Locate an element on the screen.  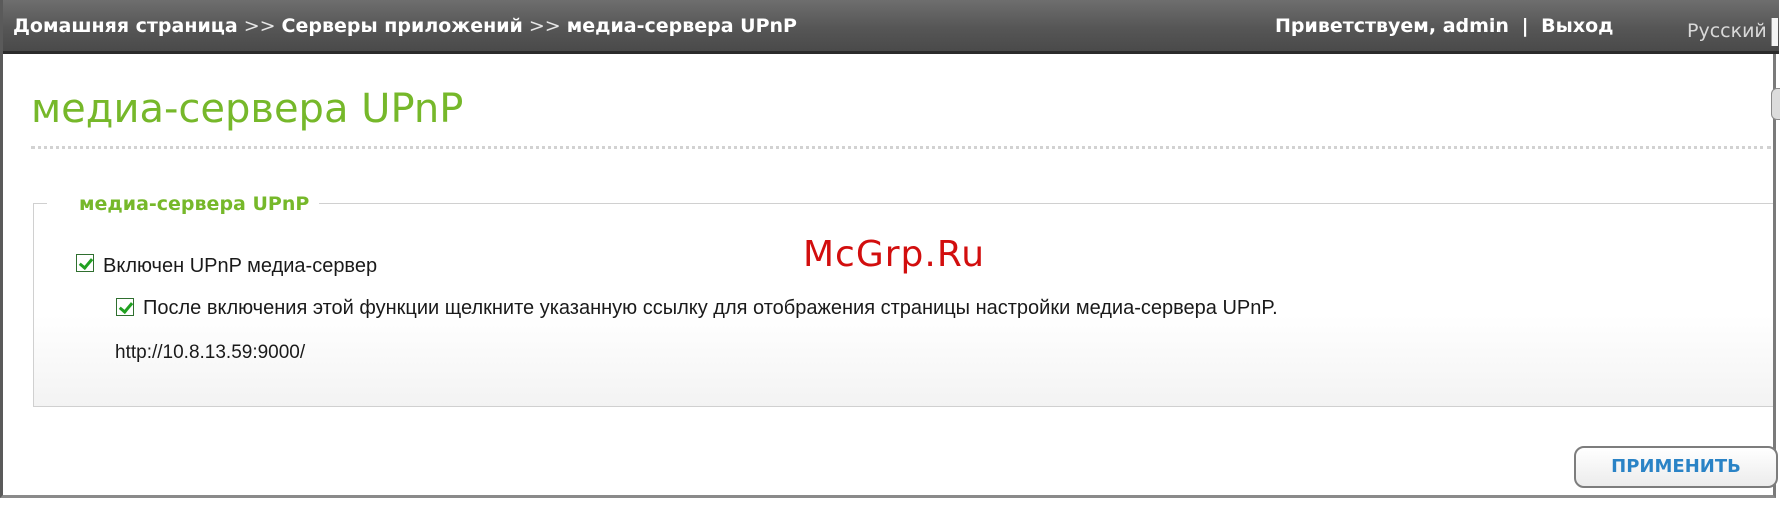
panel-legend: медиа-сервера UPnP is located at coordinates (183, 204).